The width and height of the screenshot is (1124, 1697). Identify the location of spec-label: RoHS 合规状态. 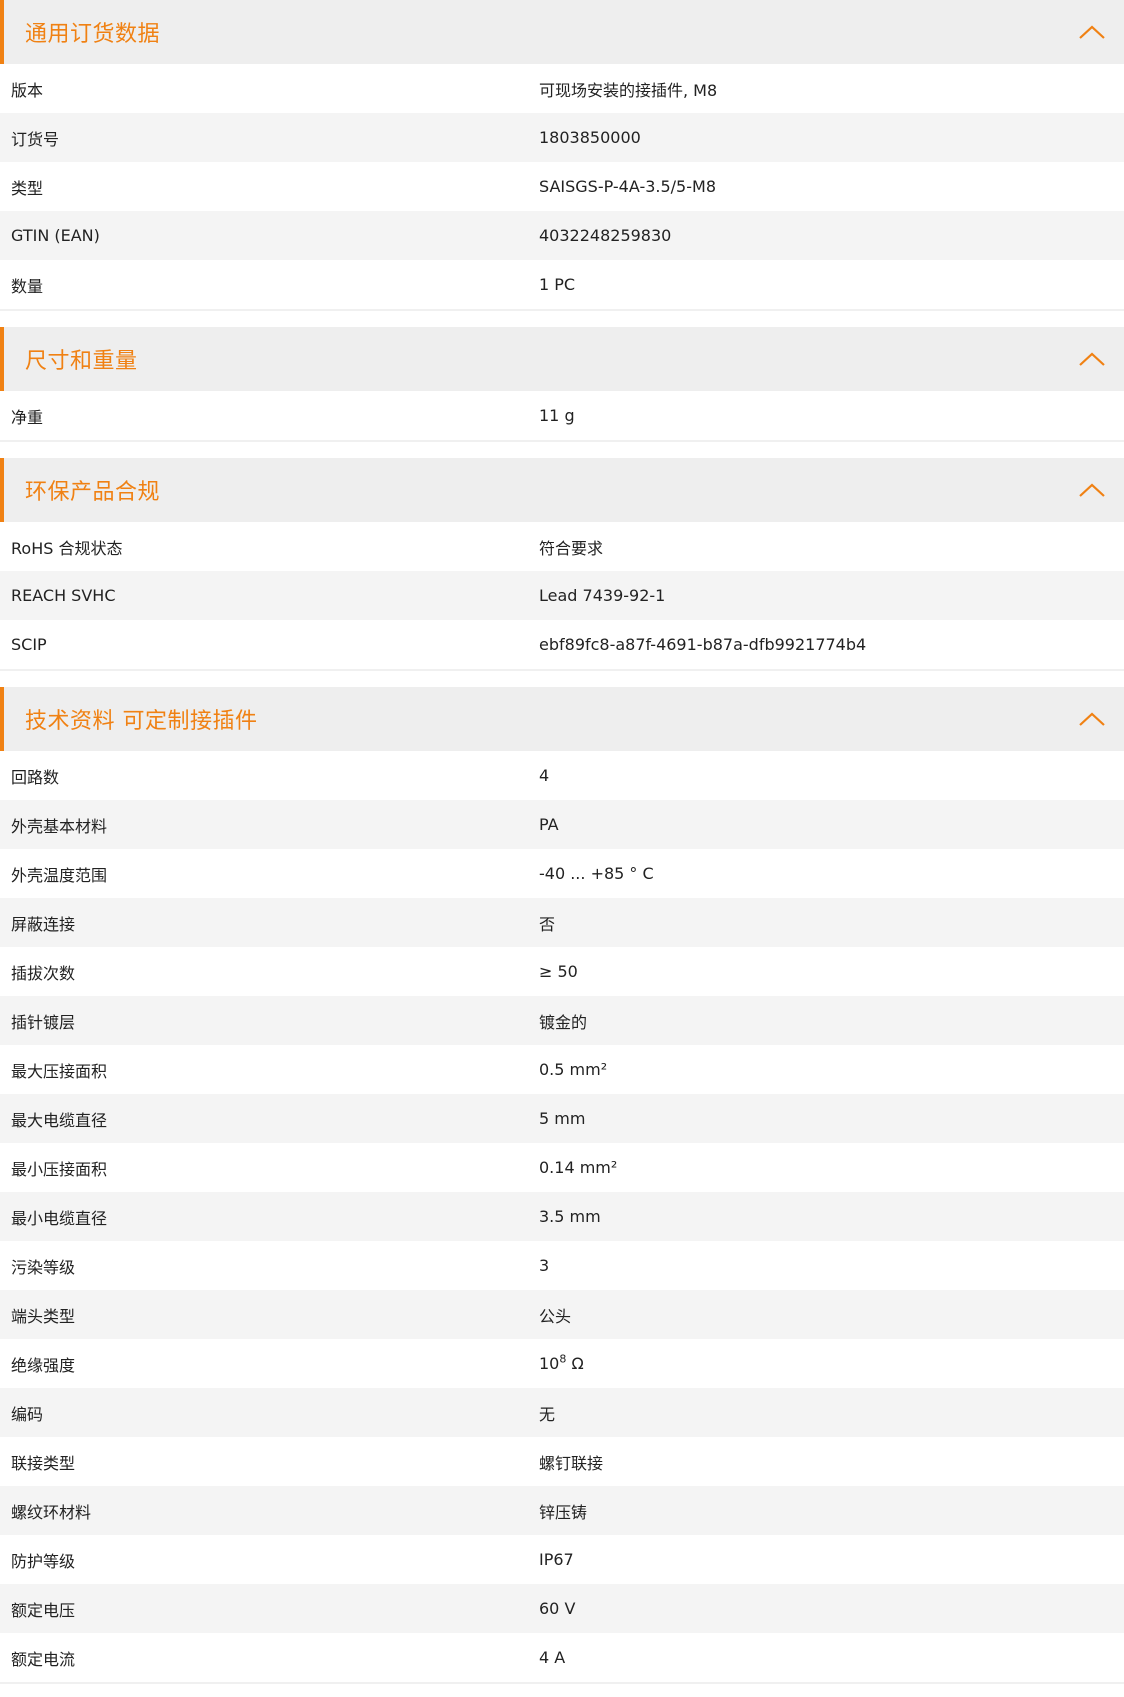
(67, 548).